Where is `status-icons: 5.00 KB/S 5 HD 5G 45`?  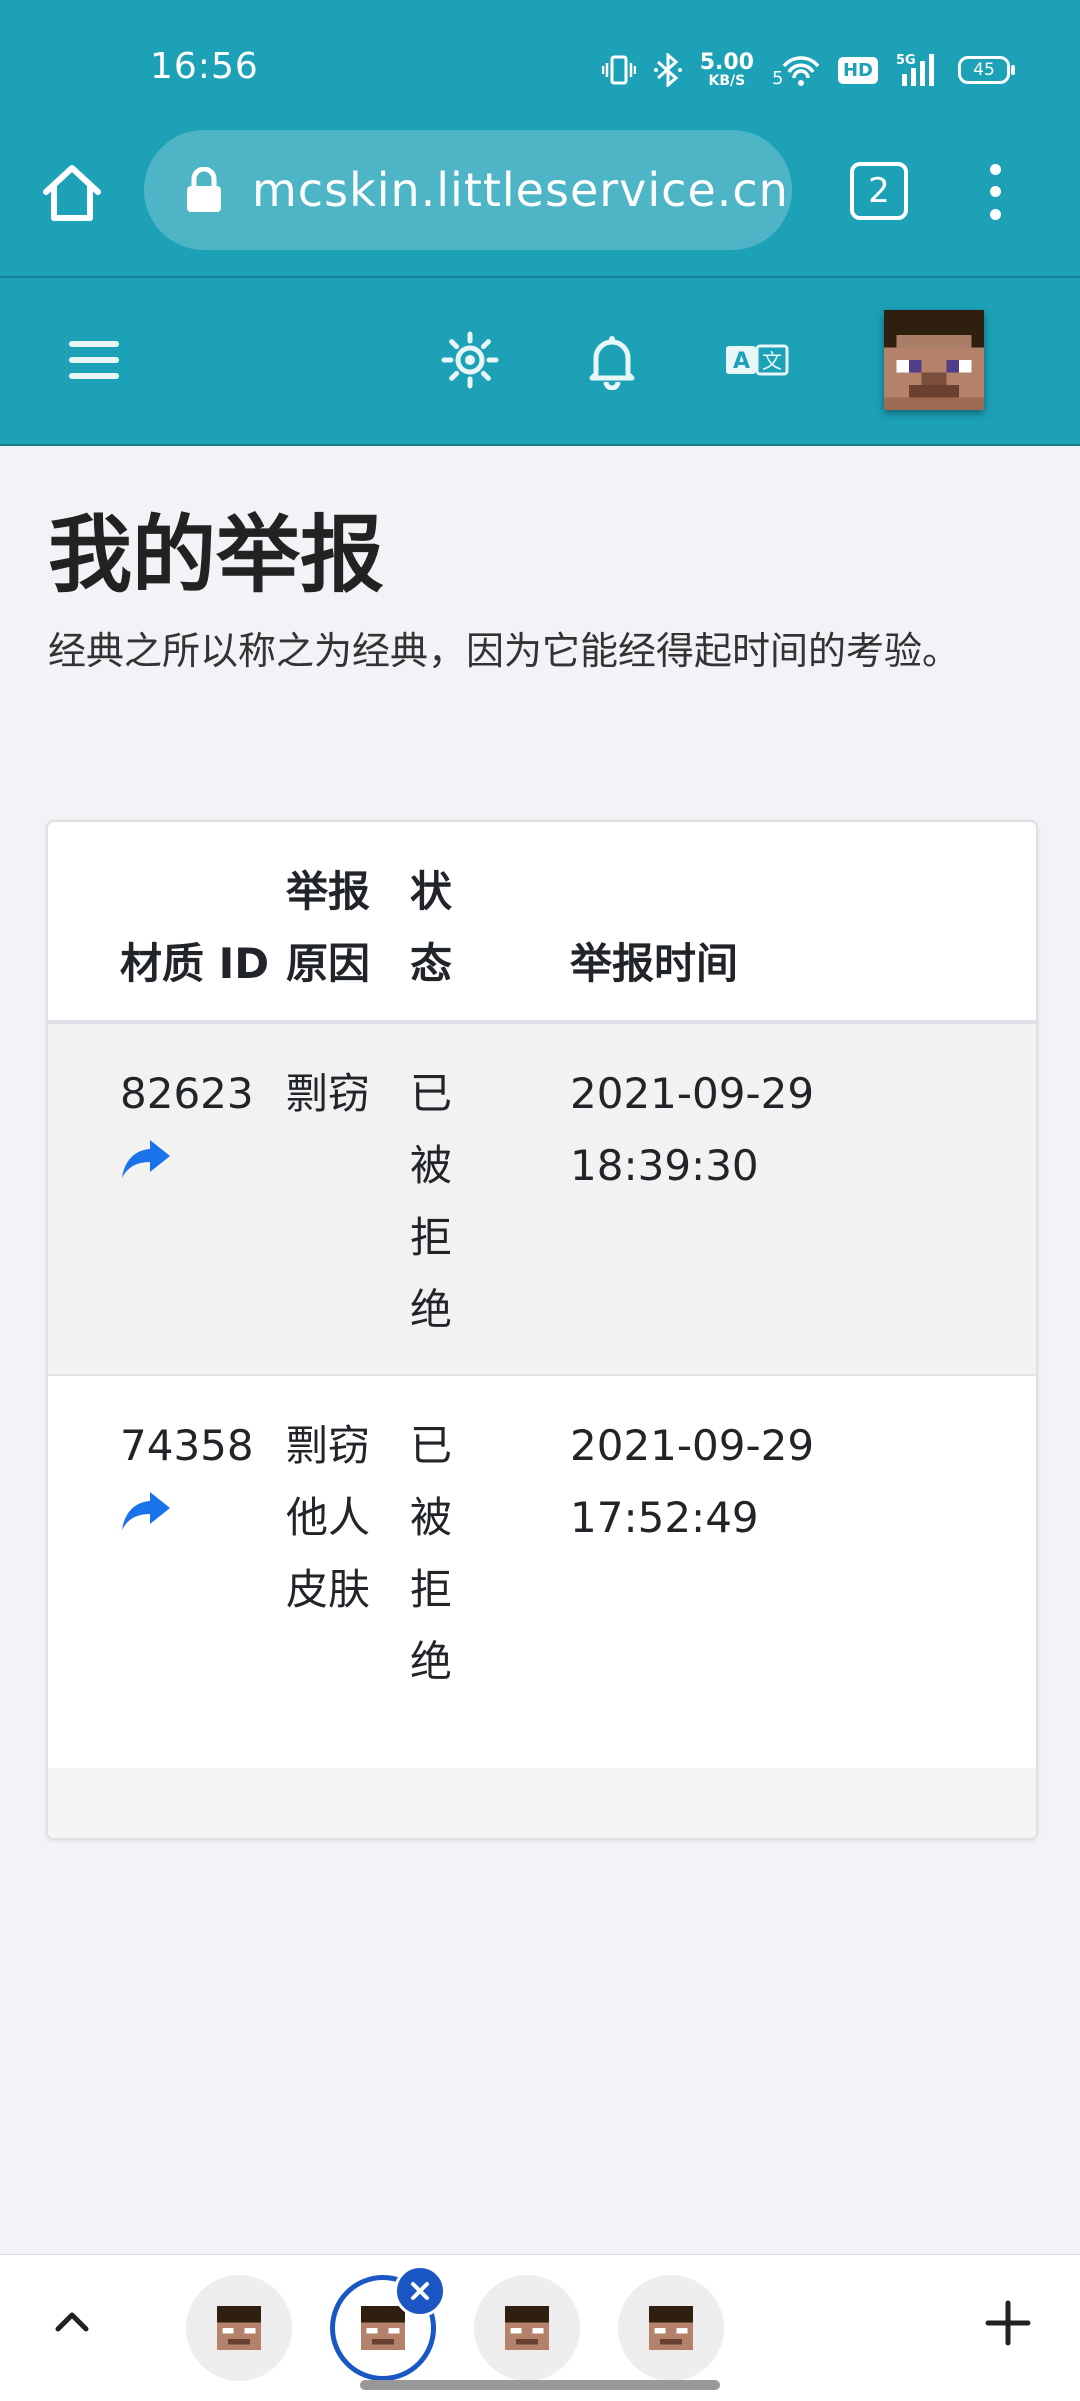 status-icons: 5.00 KB/S 5 HD 5G 45 is located at coordinates (808, 70).